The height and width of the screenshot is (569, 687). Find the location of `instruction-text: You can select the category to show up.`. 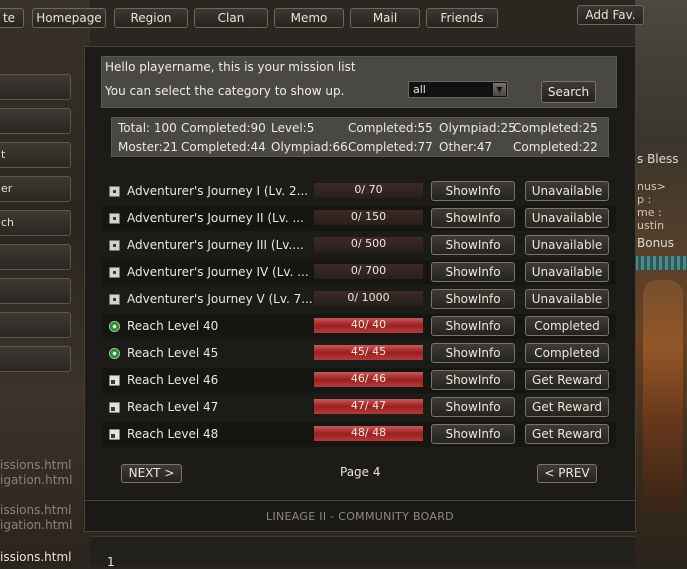

instruction-text: You can select the category to show up. is located at coordinates (225, 91).